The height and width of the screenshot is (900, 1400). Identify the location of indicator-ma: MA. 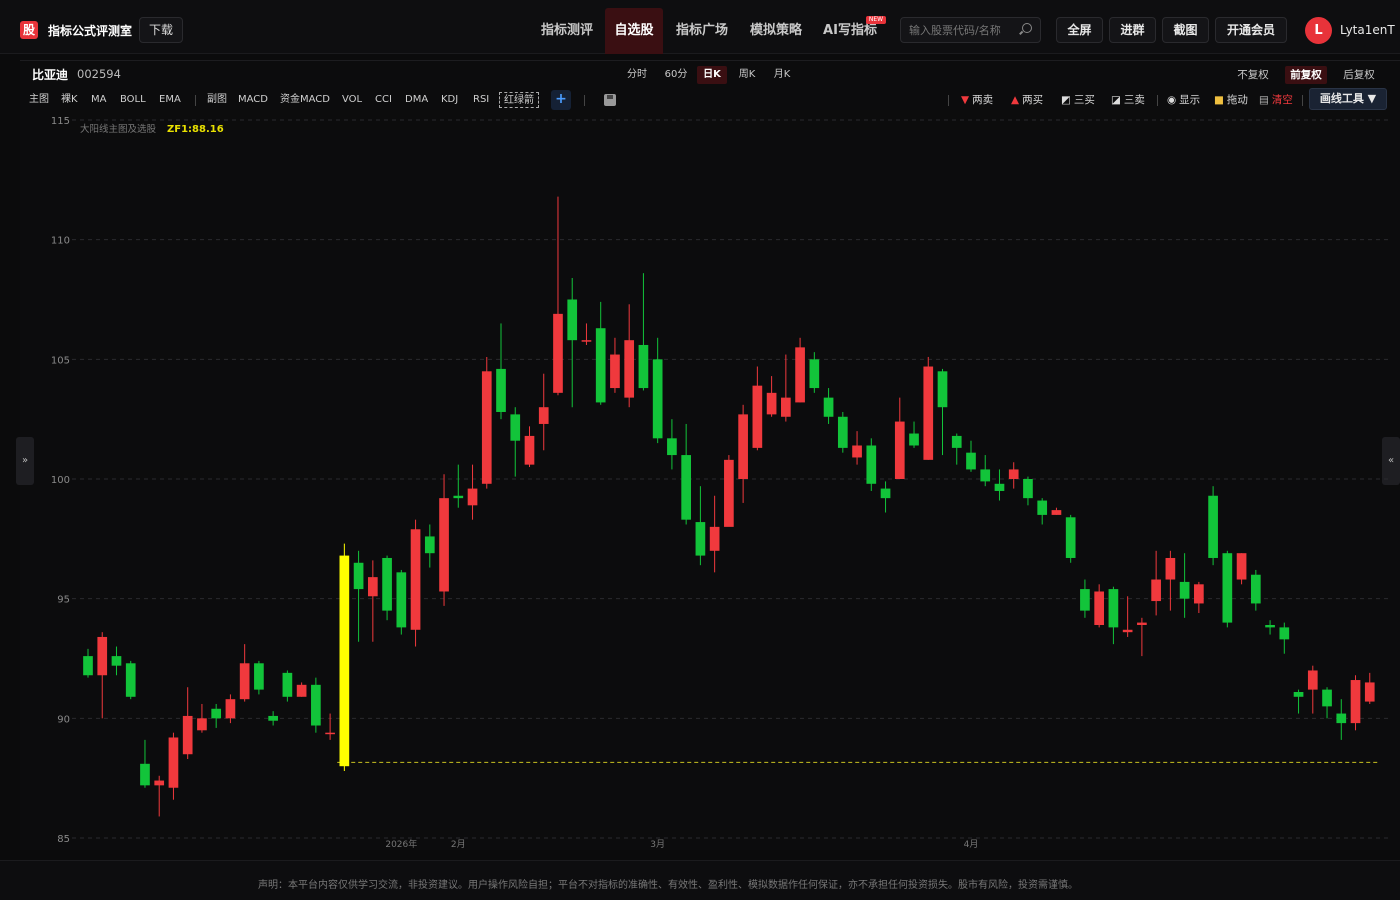
(98, 100).